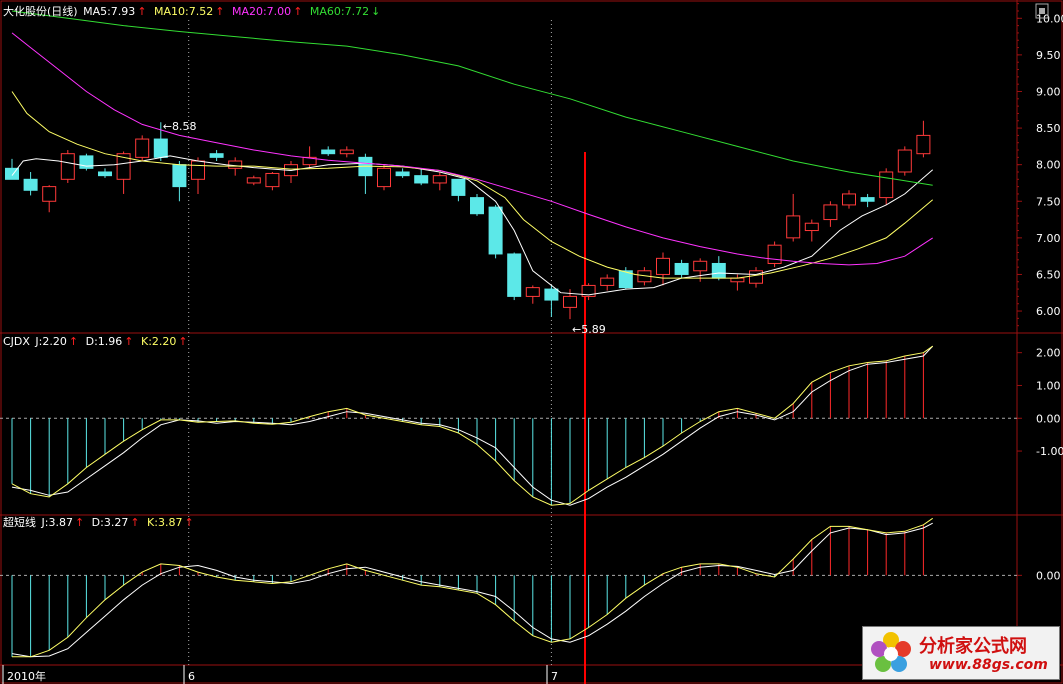 This screenshot has width=1063, height=684. Describe the element at coordinates (1048, 418) in the screenshot. I see `y-tick-label: 0.00` at that location.